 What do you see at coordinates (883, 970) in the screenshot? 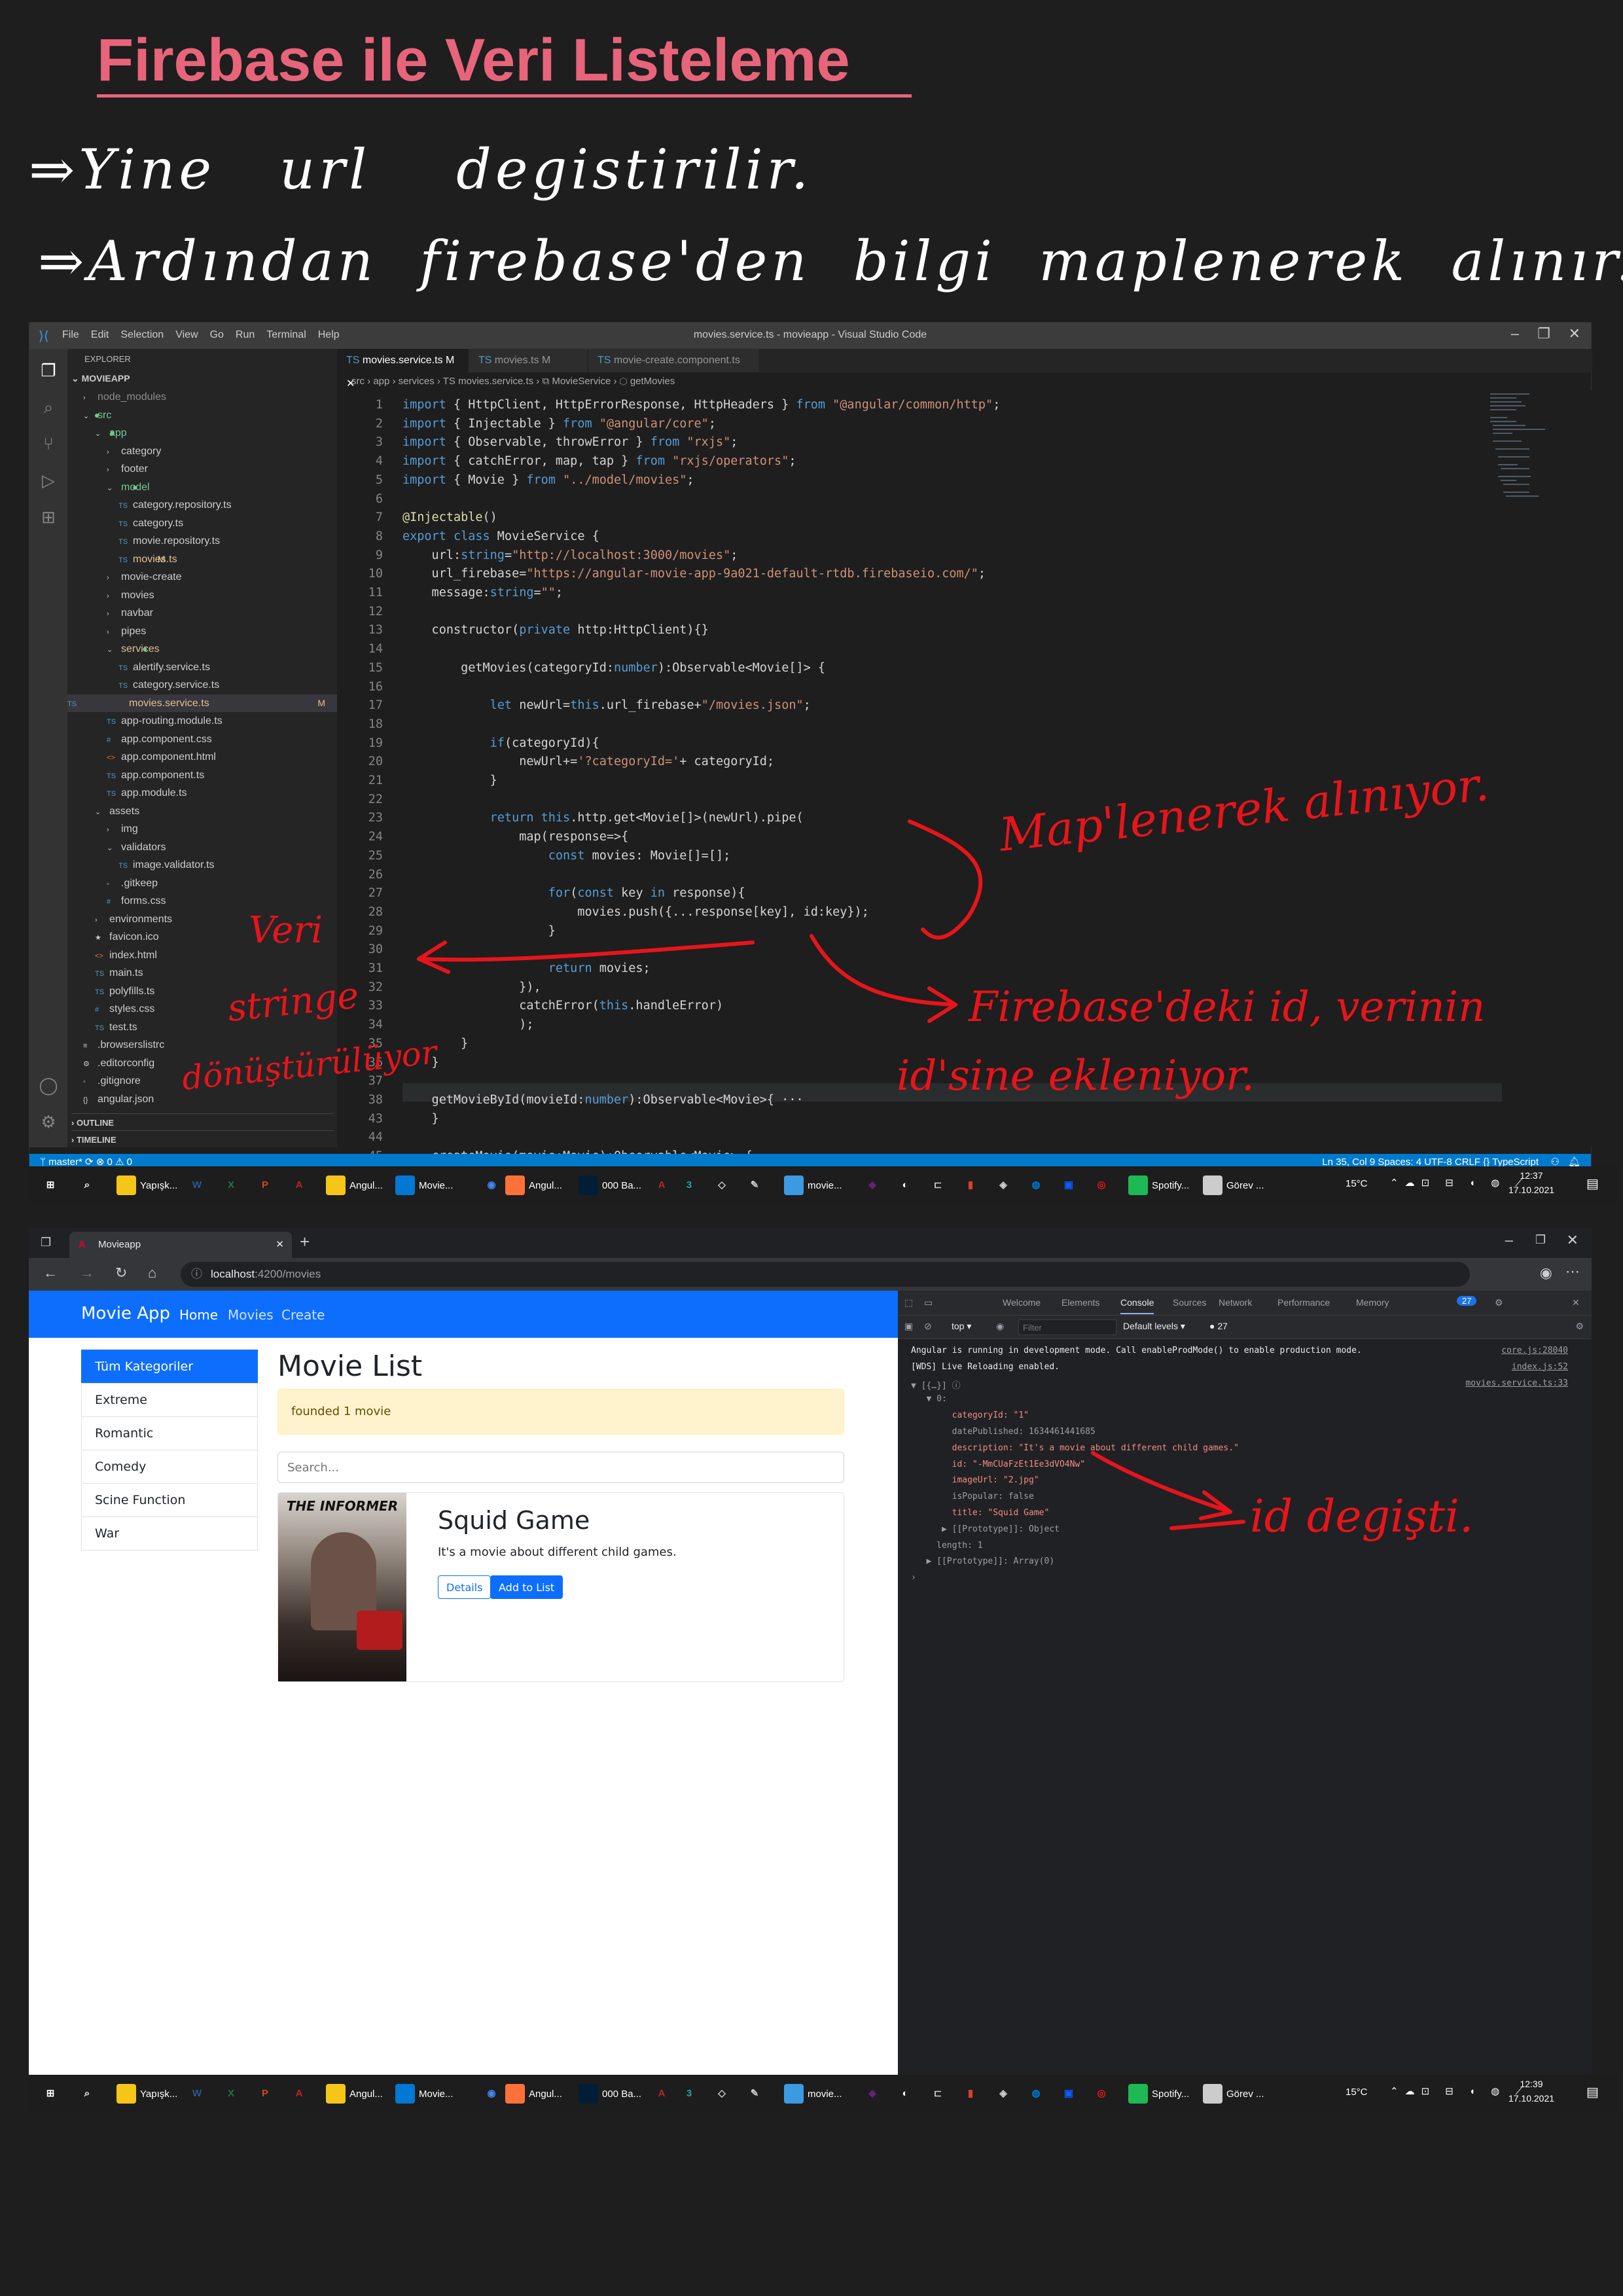
I see `arrow-to-firebase` at bounding box center [883, 970].